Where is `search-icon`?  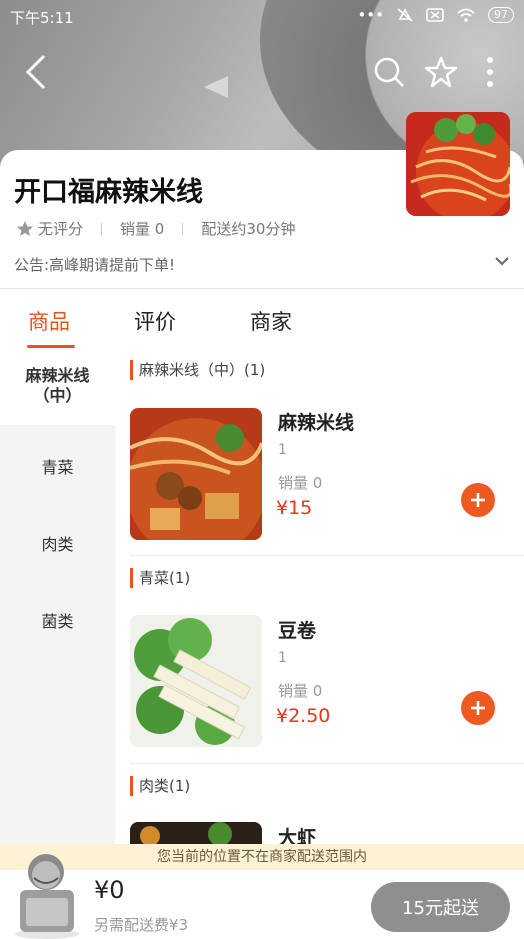
search-icon is located at coordinates (389, 72).